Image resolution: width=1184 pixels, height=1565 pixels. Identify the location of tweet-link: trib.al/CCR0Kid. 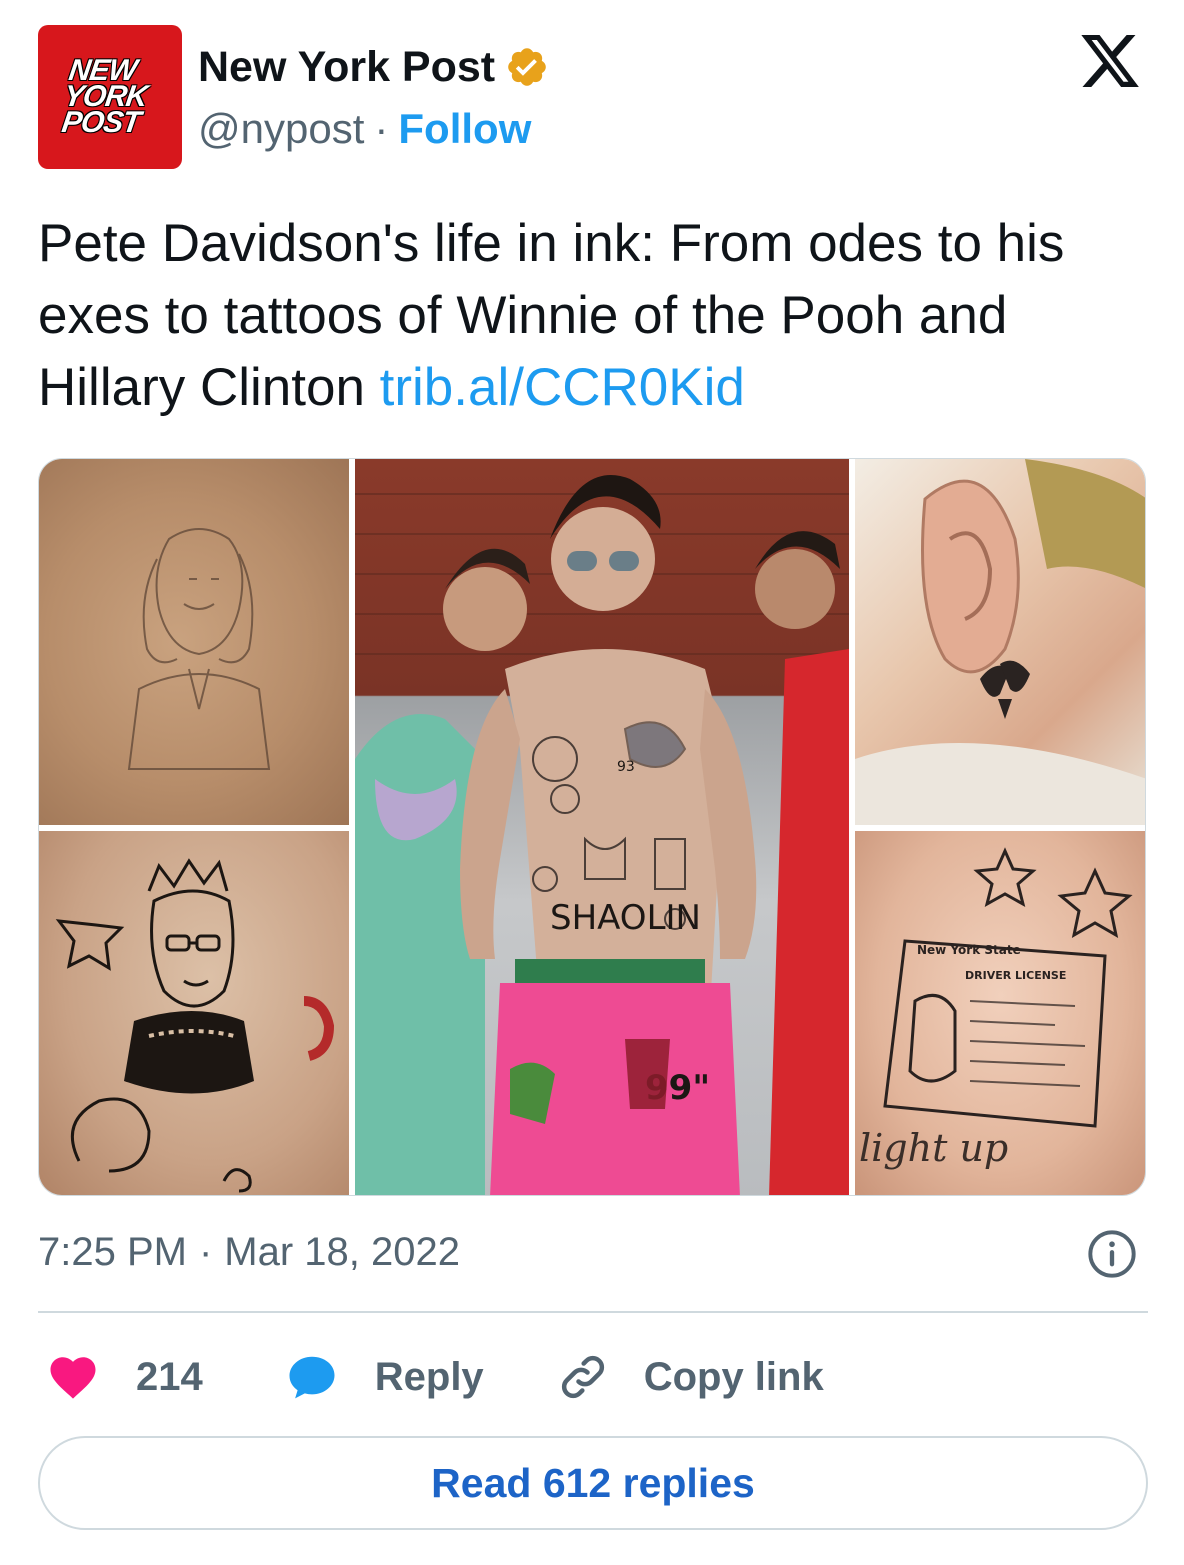
(562, 387).